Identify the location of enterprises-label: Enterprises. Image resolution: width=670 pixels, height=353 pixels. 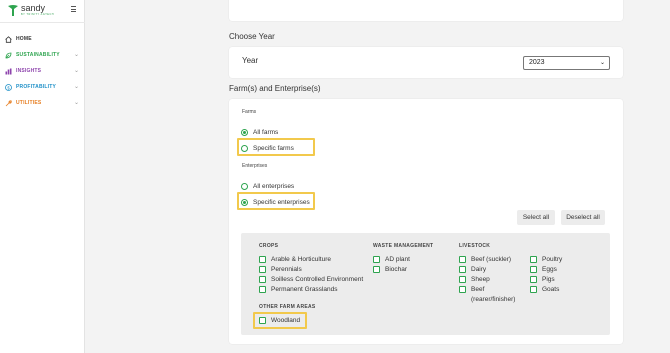
(255, 166).